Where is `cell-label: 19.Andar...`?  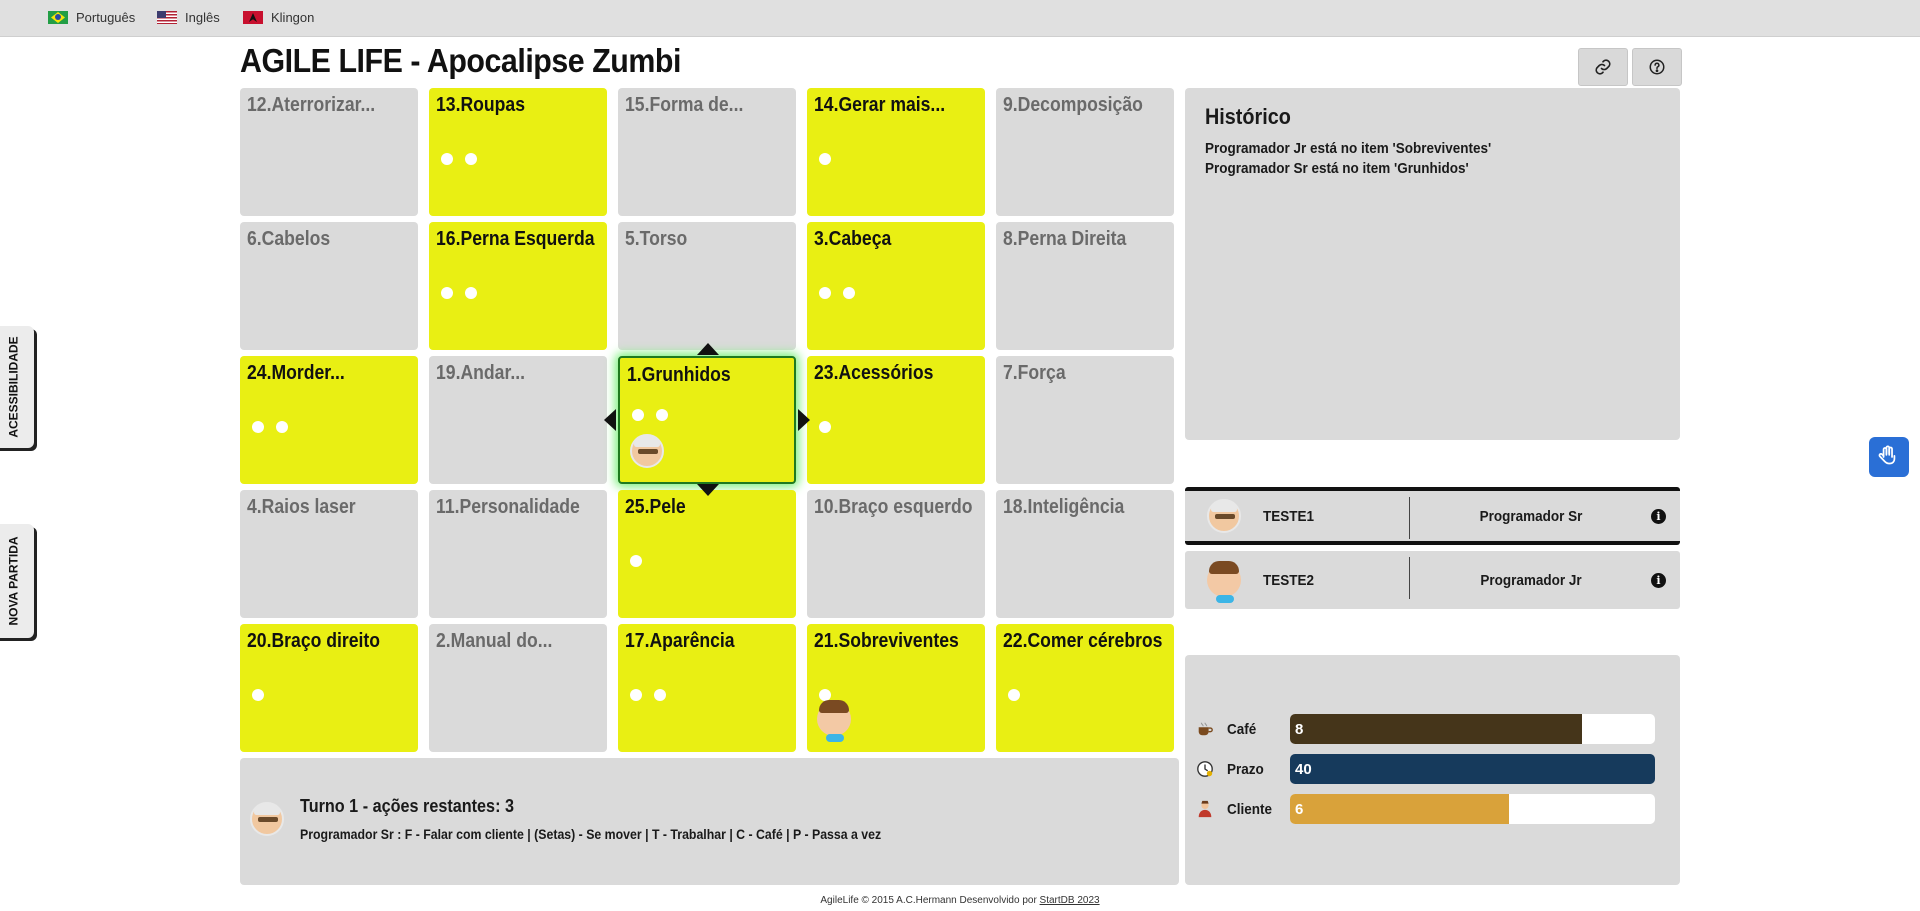
cell-label: 19.Andar... is located at coordinates (481, 373).